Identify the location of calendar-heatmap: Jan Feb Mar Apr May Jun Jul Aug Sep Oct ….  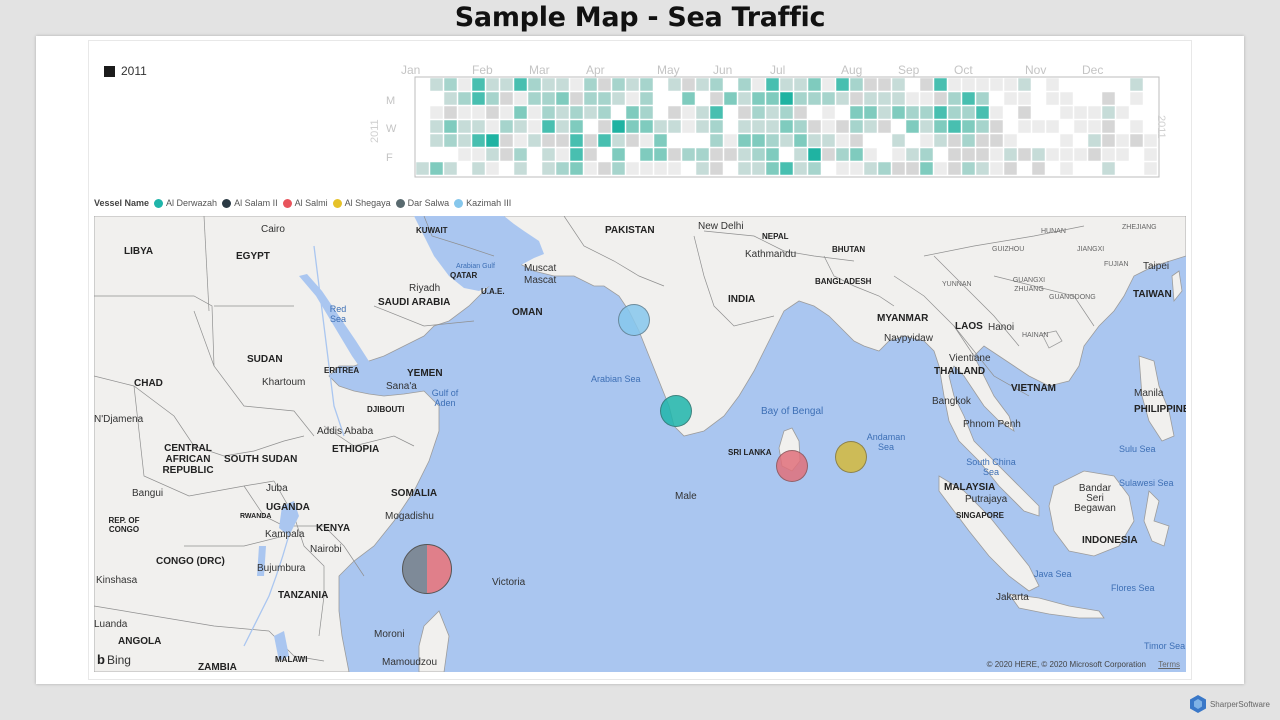
(776, 131).